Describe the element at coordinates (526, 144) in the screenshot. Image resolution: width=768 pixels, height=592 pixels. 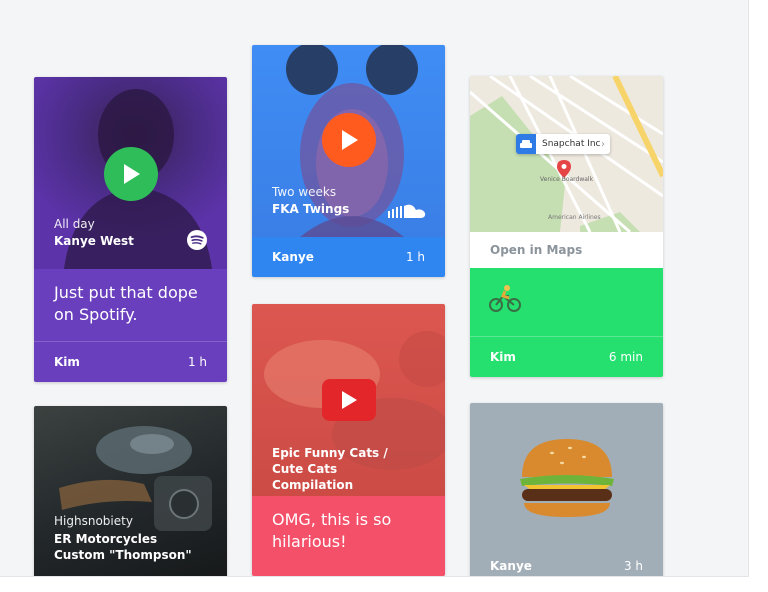
I see `car-icon` at that location.